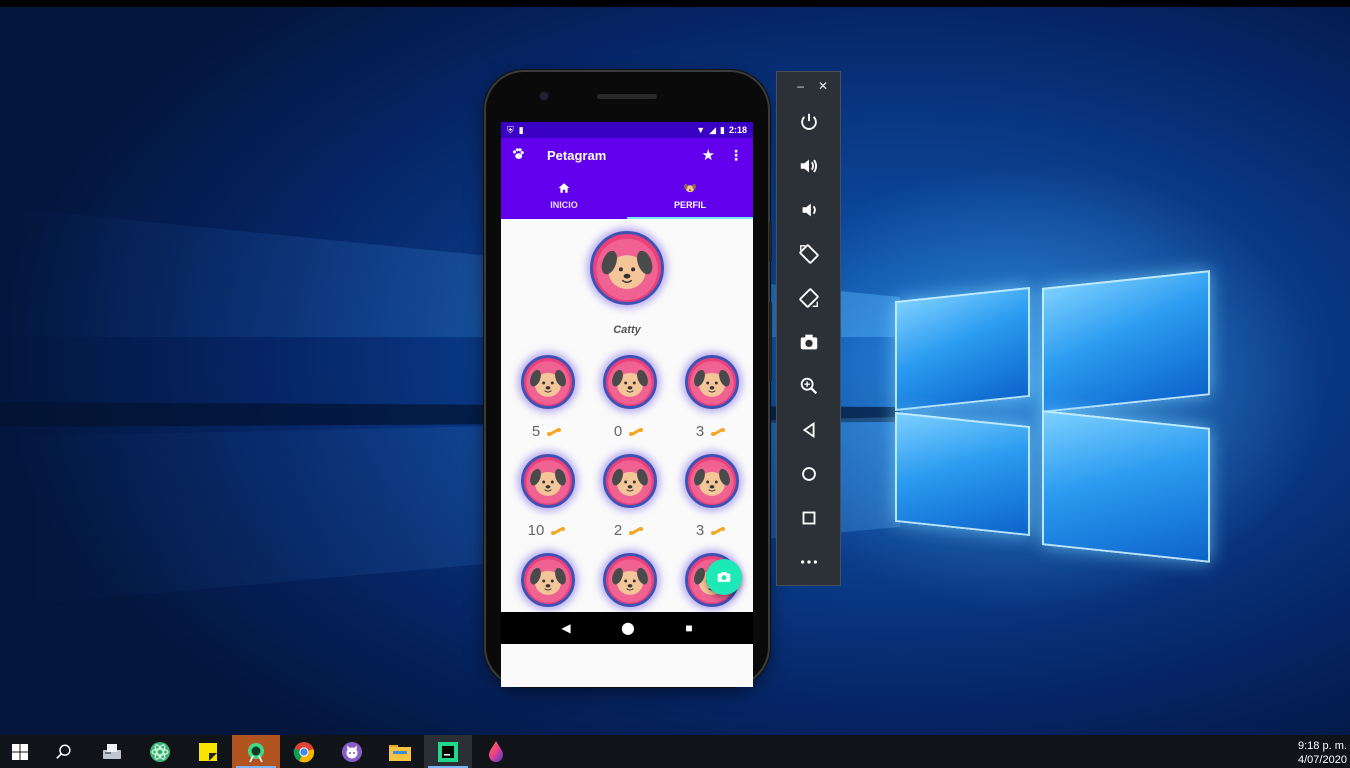 The height and width of the screenshot is (768, 1350). I want to click on search-button, so click(64, 751).